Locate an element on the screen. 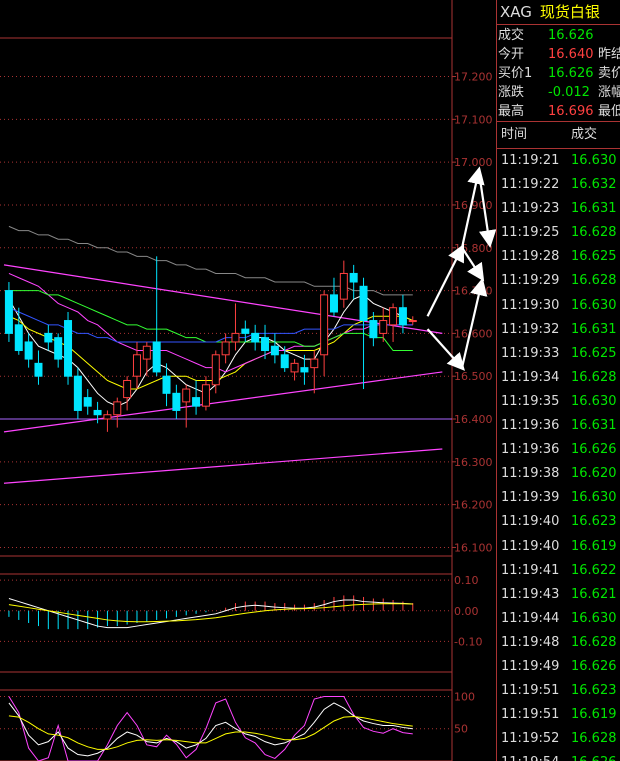 This screenshot has width=620, height=761. tick-row: 11:19:40 16.619 is located at coordinates (558, 547).